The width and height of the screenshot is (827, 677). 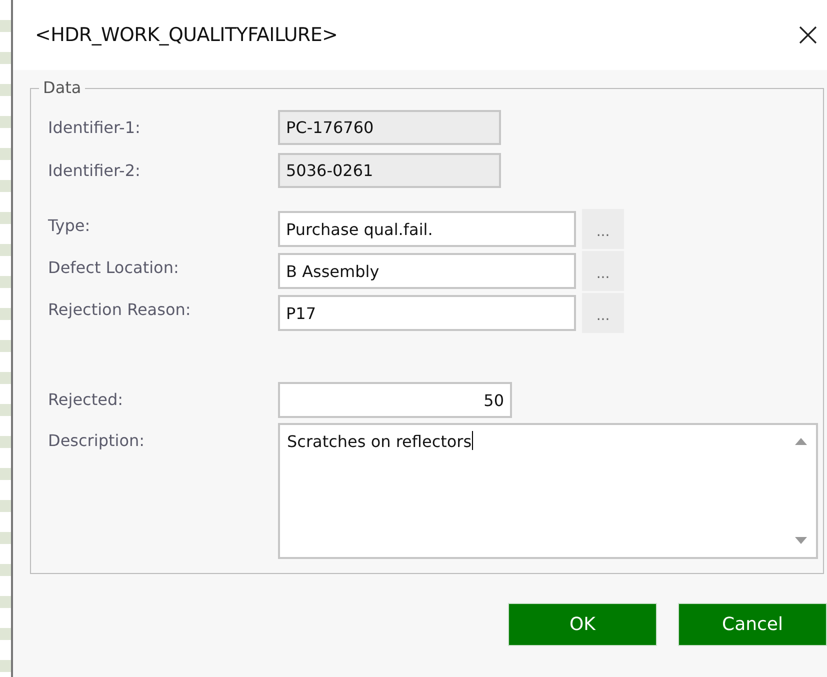 What do you see at coordinates (427, 271) in the screenshot?
I see `input-field: B Assembly` at bounding box center [427, 271].